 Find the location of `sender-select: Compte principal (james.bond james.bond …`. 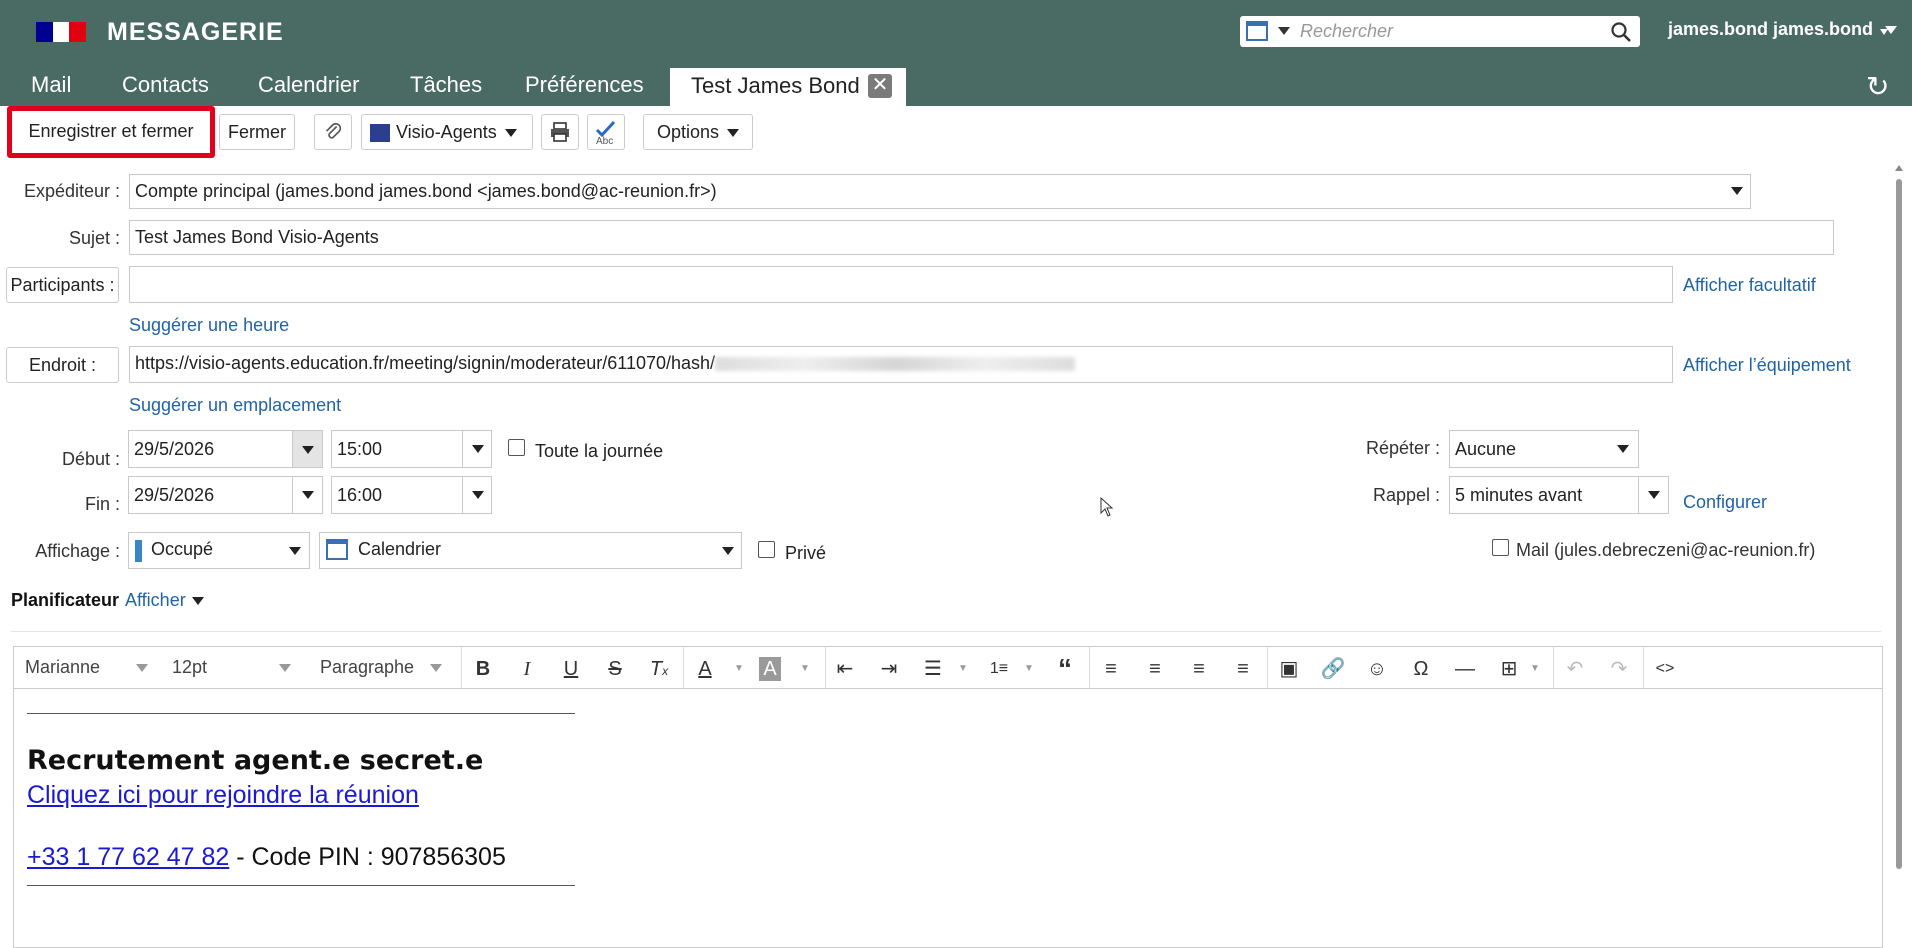

sender-select: Compte principal (james.bond james.bond … is located at coordinates (940, 191).